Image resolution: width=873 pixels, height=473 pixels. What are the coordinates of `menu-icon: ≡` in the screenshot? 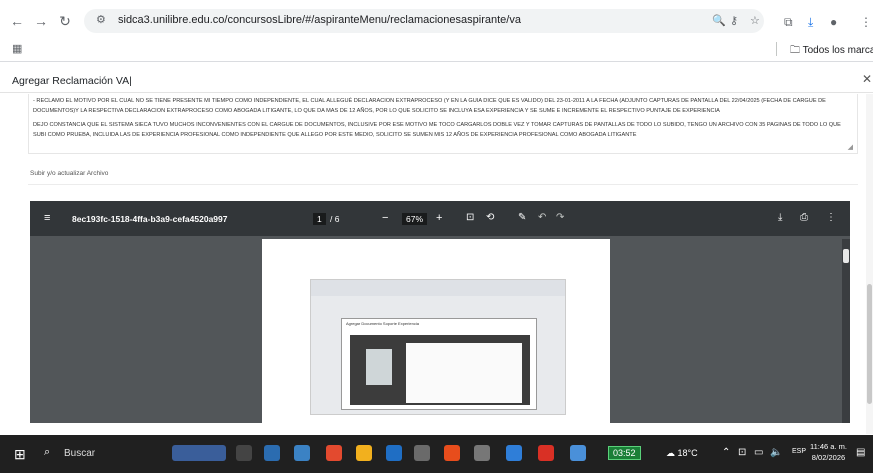 It's located at (47, 218).